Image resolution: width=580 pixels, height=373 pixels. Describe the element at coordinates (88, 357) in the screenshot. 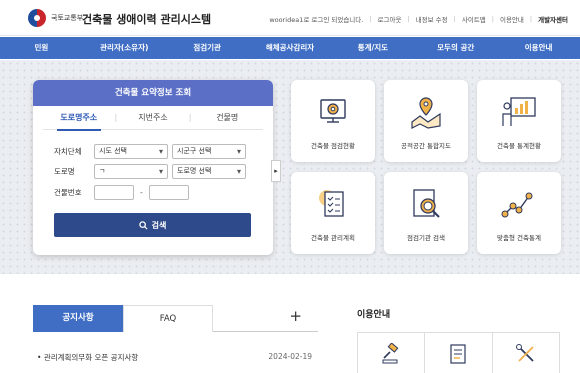

I see `notice-title: • 관리계획의무화 오픈 공지사항` at that location.